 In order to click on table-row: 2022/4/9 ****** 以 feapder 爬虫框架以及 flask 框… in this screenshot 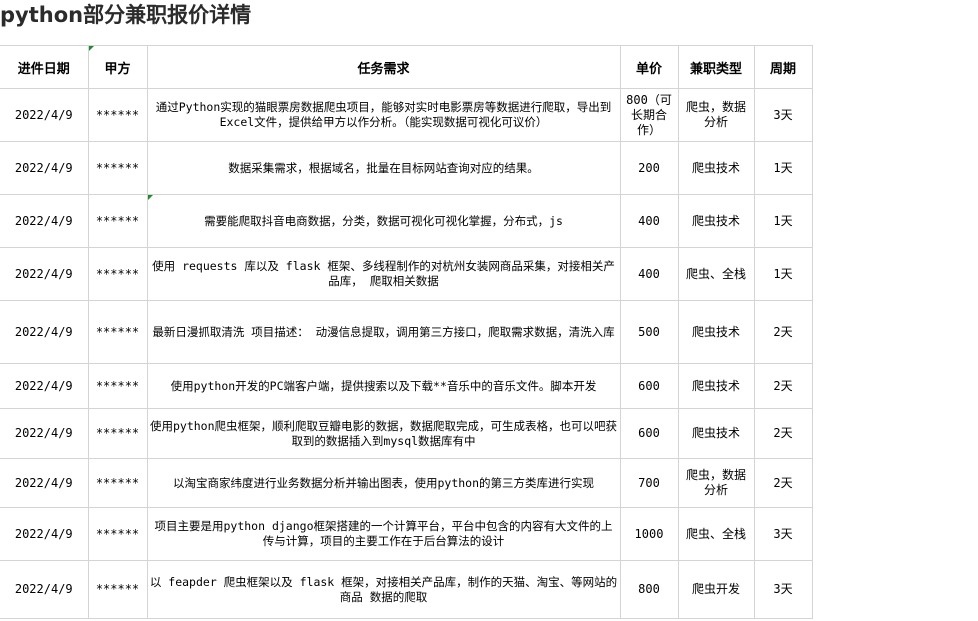, I will do `click(406, 589)`.